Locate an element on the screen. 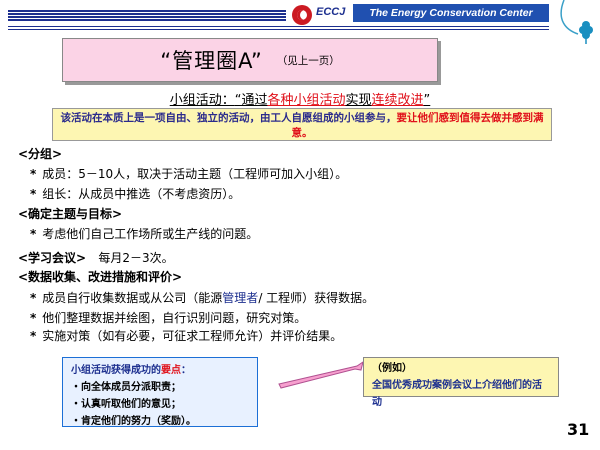  data-item-1a: 成员自行收集数据或从公司（能源 is located at coordinates (132, 298).